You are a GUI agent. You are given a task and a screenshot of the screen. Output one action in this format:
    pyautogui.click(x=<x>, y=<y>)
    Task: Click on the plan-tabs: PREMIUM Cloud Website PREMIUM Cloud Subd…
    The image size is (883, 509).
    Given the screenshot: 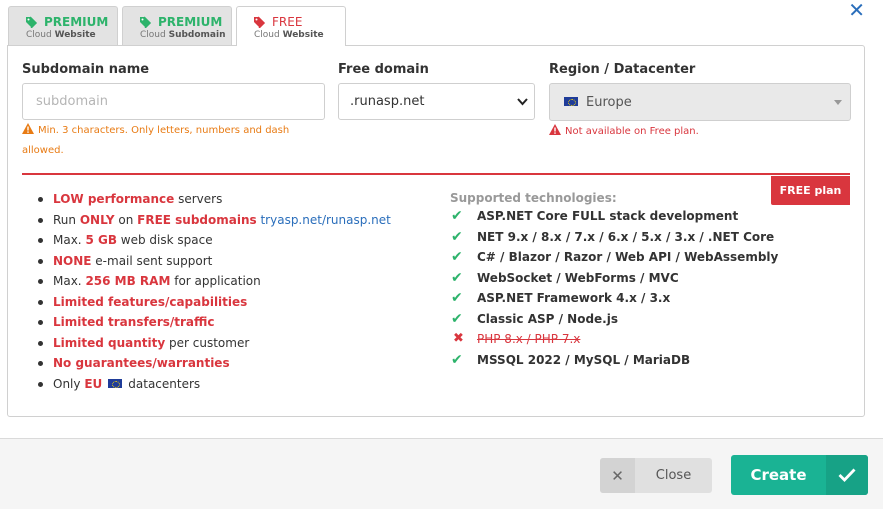 What is the action you would take?
    pyautogui.click(x=177, y=26)
    